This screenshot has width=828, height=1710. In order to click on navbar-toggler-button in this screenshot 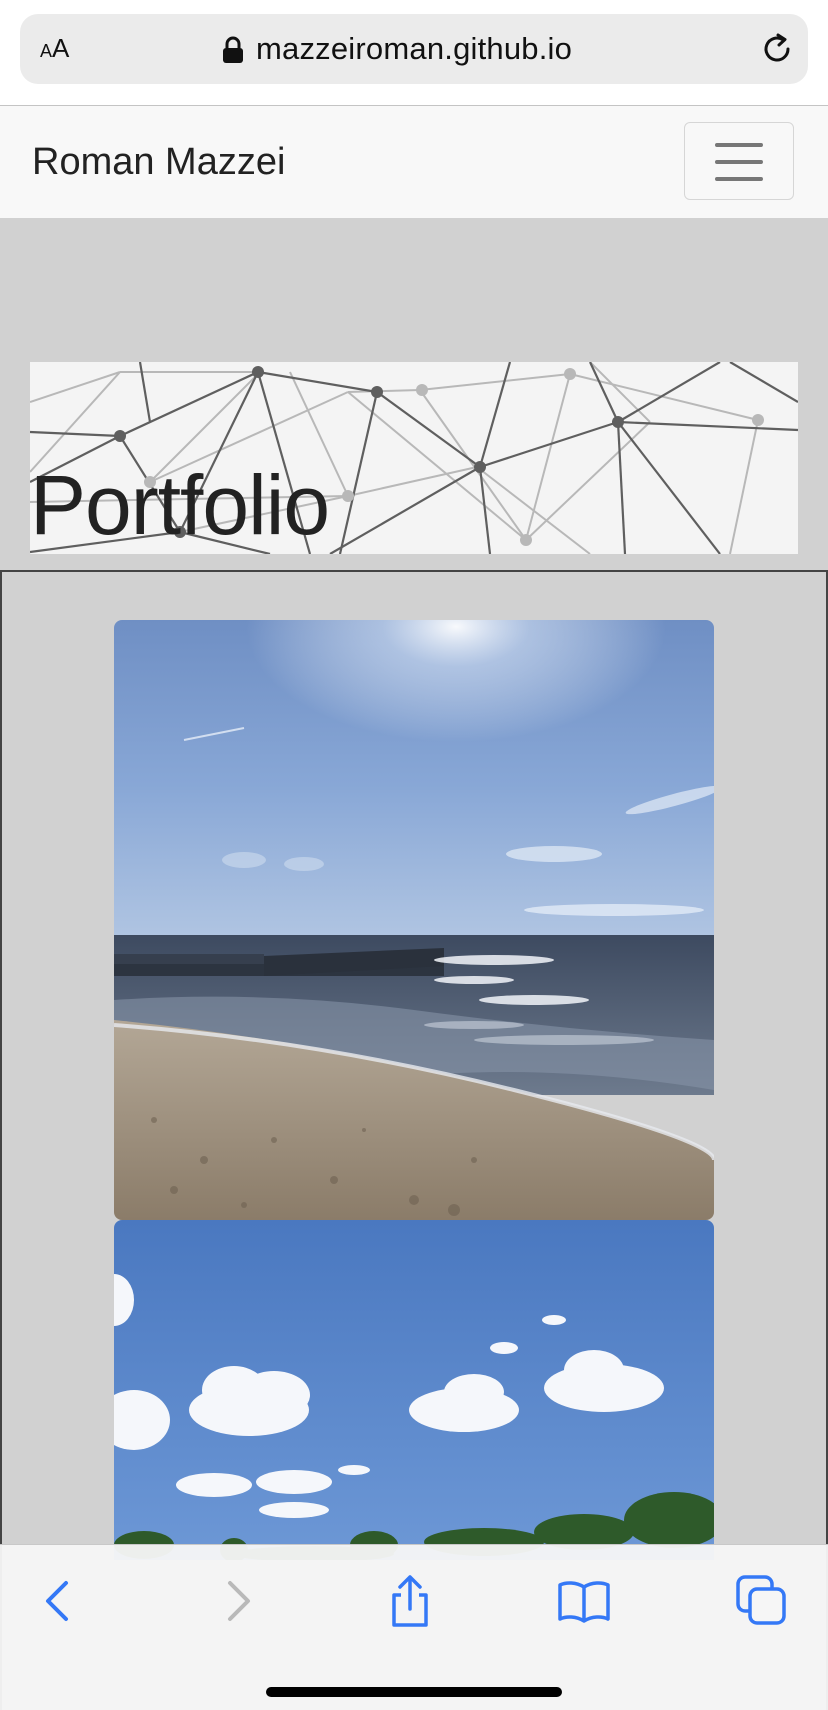, I will do `click(739, 161)`.